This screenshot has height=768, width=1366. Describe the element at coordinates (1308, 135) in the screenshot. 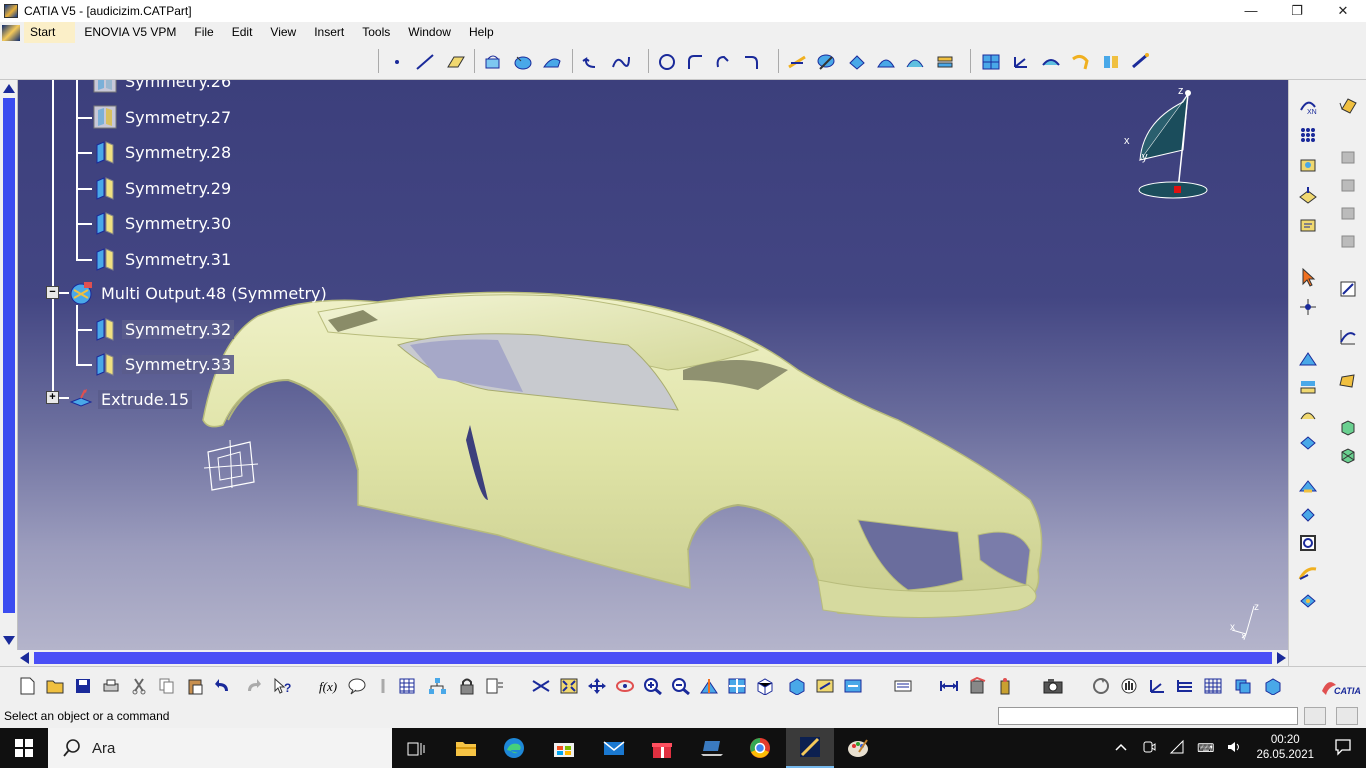

I see `grid-points-icon` at that location.